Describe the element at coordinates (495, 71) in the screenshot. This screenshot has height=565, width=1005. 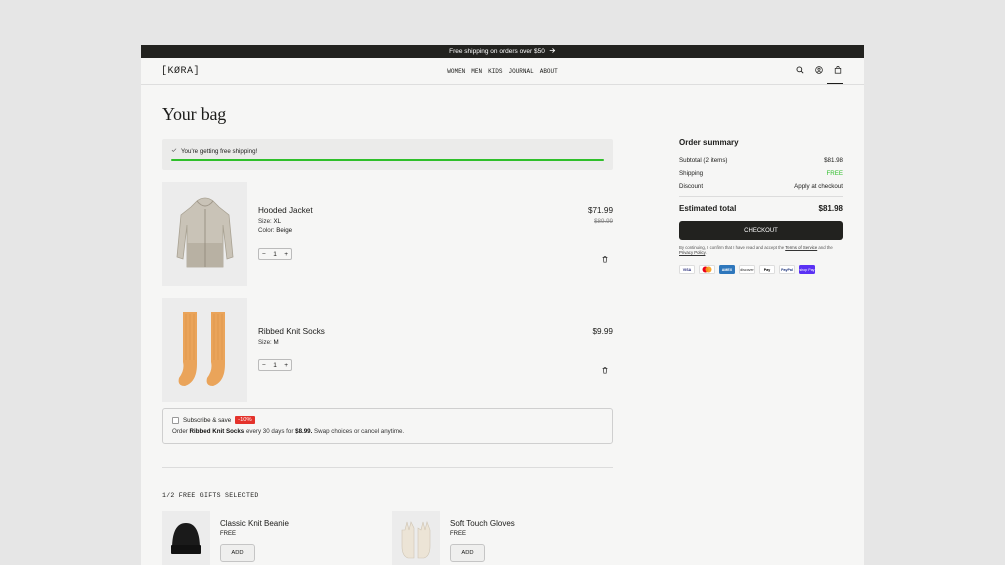
I see `nav-kids: KIDS` at that location.